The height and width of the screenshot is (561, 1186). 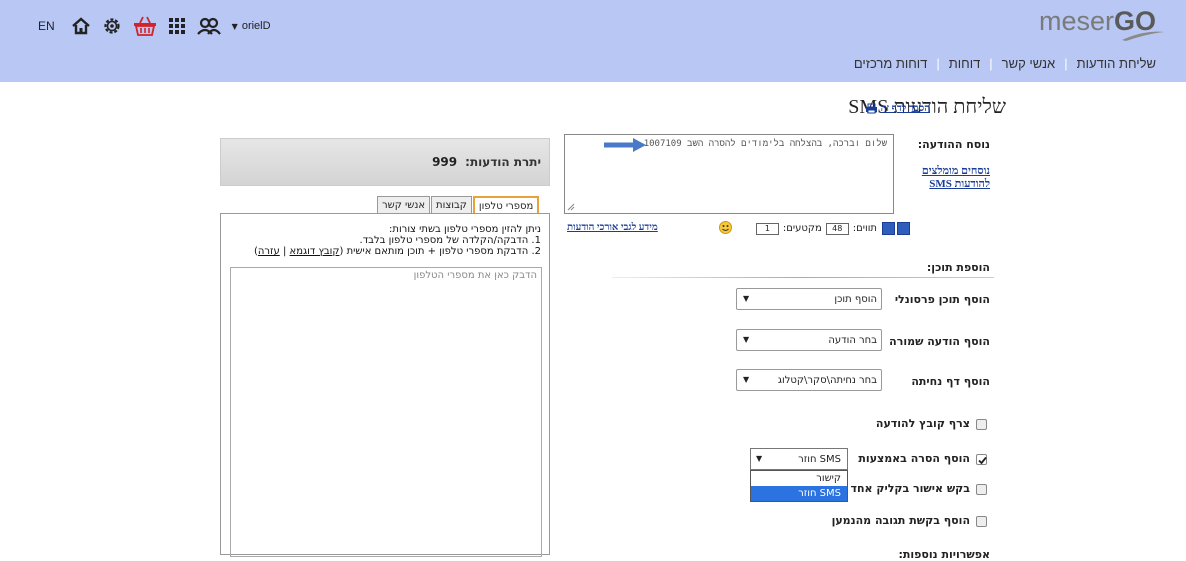 What do you see at coordinates (905, 108) in the screenshot?
I see `page-help-link-text: הסבר לדף זה` at bounding box center [905, 108].